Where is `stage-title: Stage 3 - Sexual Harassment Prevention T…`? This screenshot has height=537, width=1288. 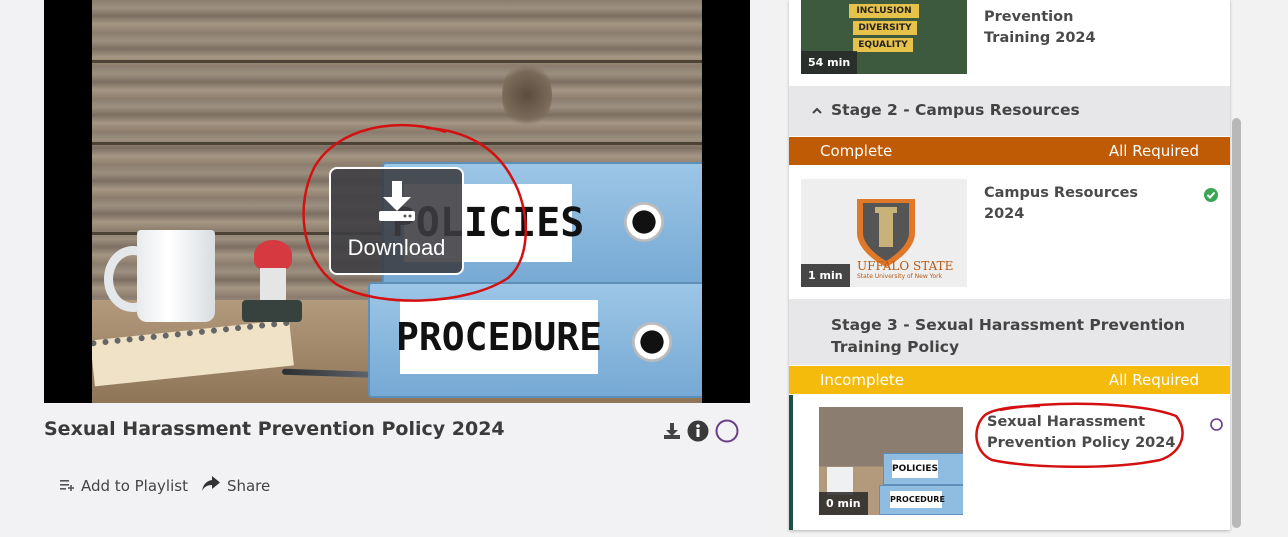 stage-title: Stage 3 - Sexual Harassment Prevention T… is located at coordinates (1008, 336).